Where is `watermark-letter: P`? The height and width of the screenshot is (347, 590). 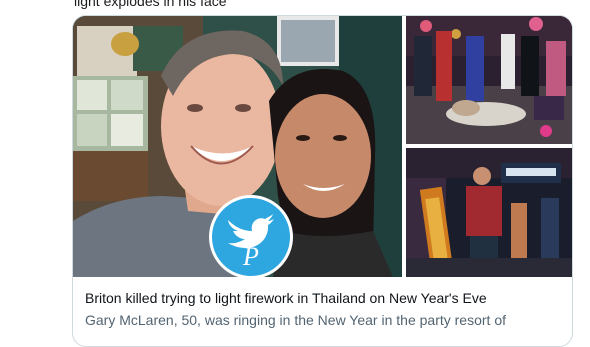 watermark-letter: P is located at coordinates (250, 256).